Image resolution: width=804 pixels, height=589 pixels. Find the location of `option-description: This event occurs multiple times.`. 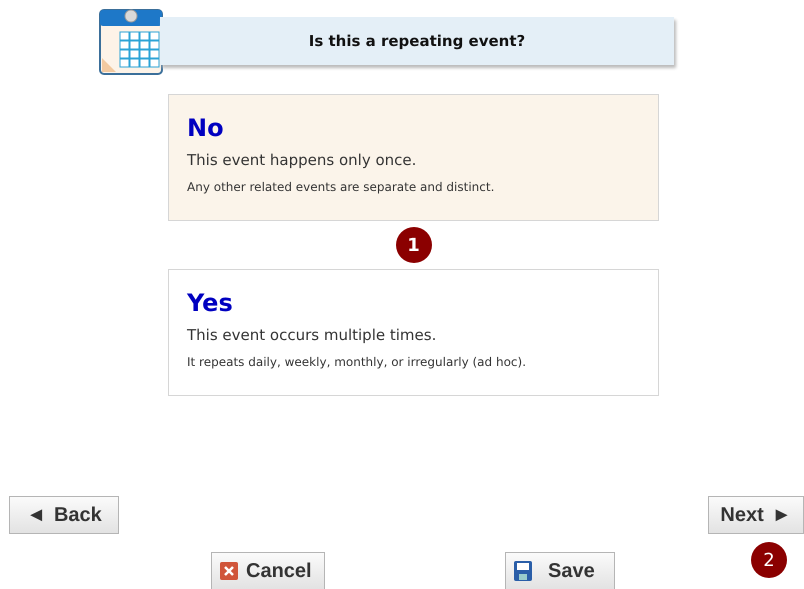

option-description: This event occurs multiple times. is located at coordinates (312, 335).